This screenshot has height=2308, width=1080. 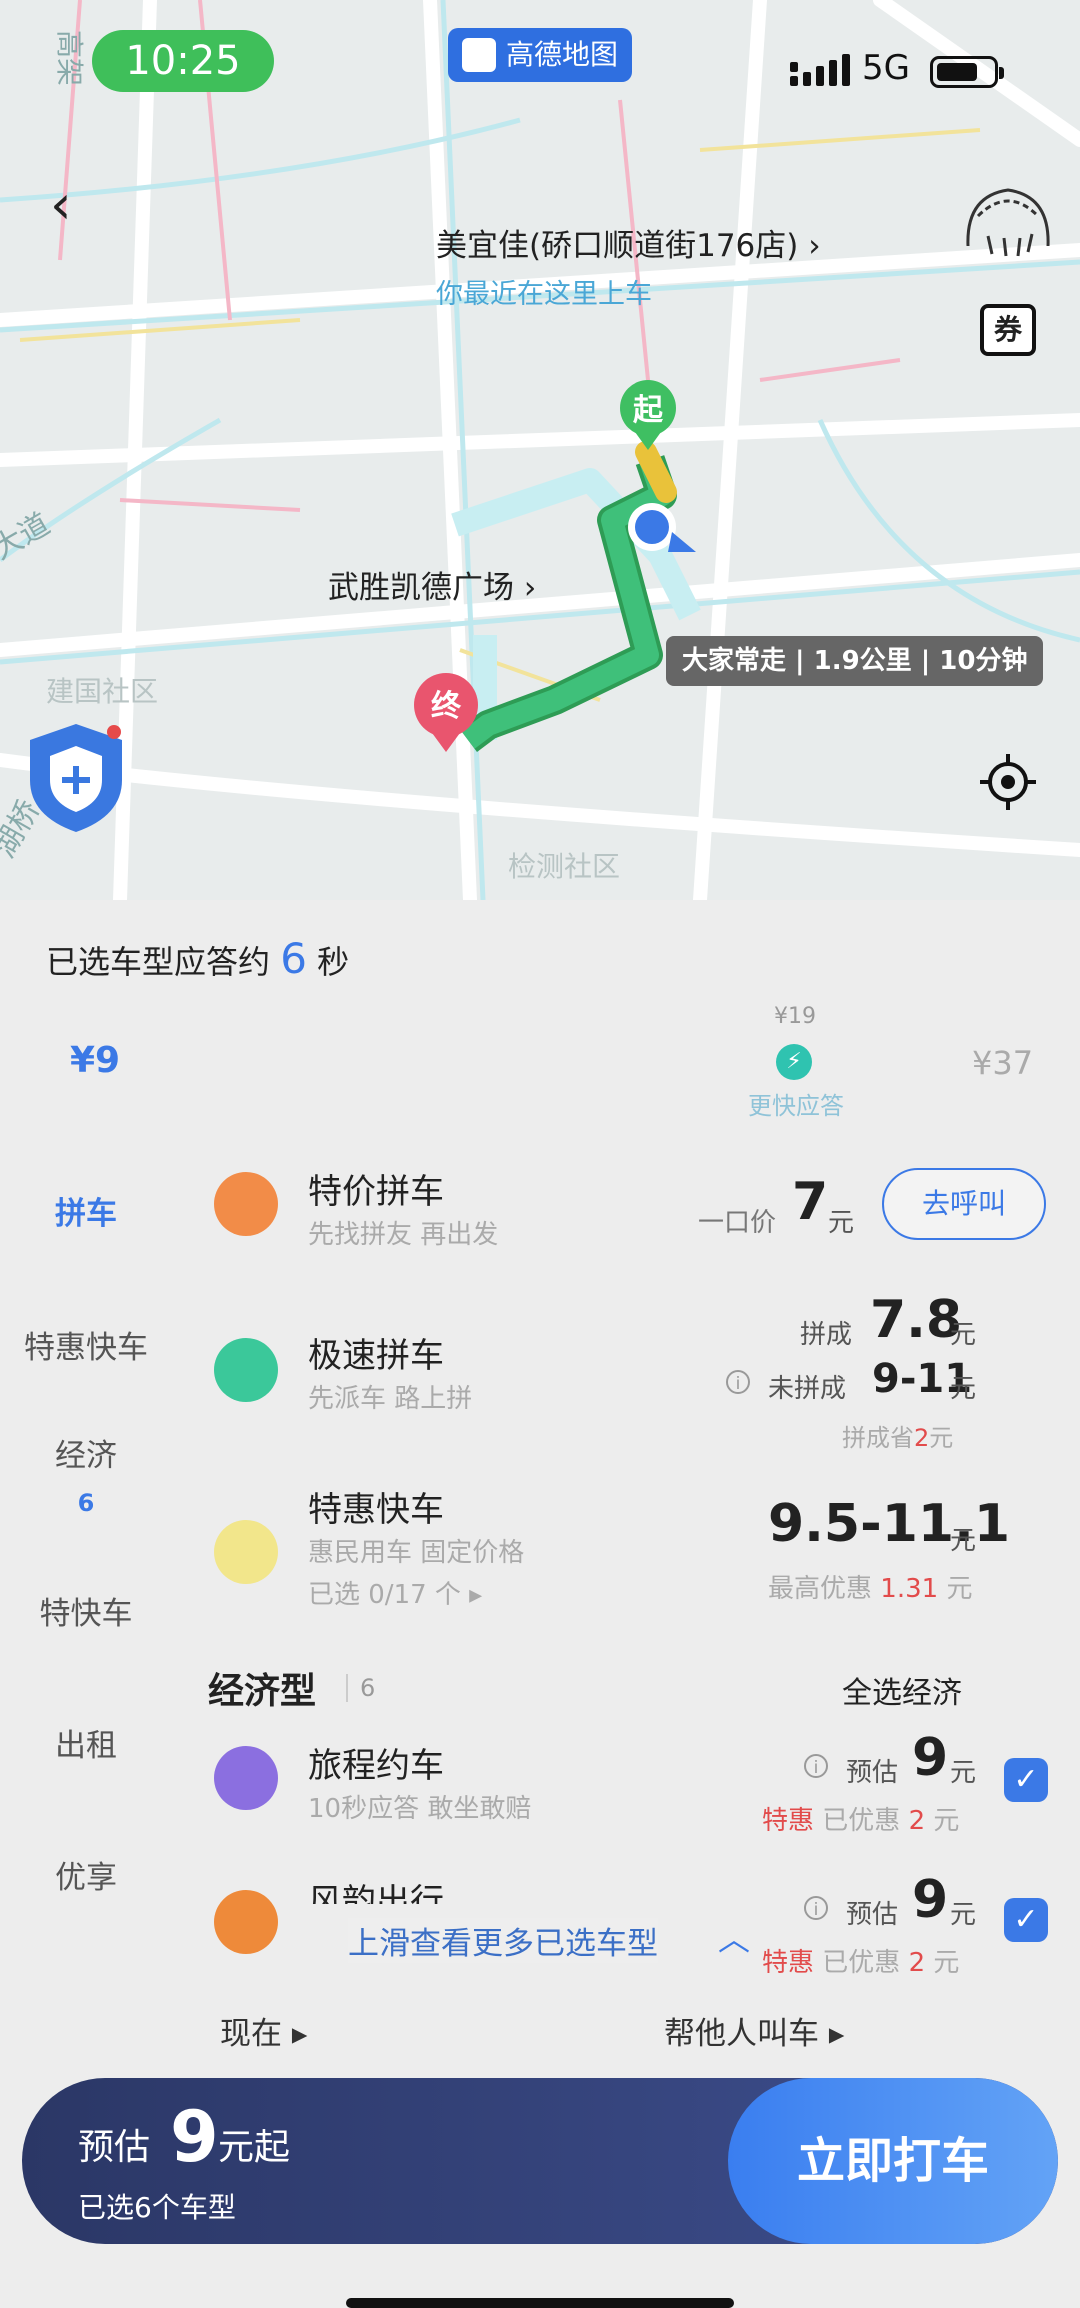 What do you see at coordinates (909, 1589) in the screenshot?
I see `discount-amount: 1.31` at bounding box center [909, 1589].